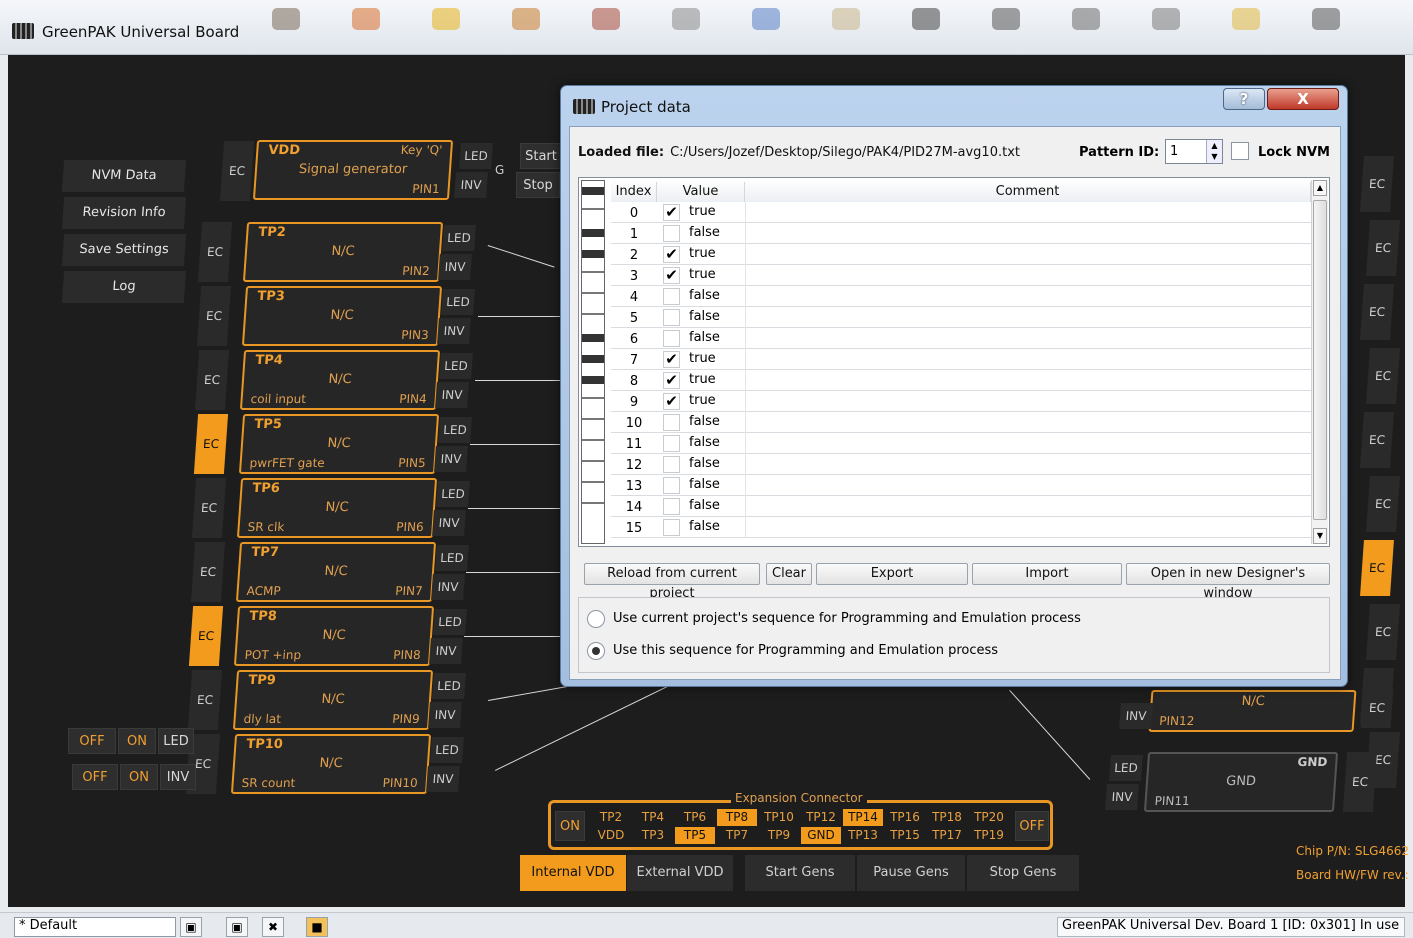  I want to click on pencil-icon, so click(766, 19).